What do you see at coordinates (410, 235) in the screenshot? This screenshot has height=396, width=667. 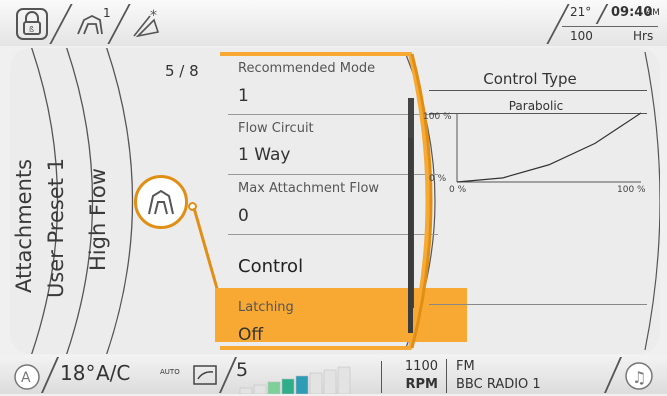 I see `scrollbar` at bounding box center [410, 235].